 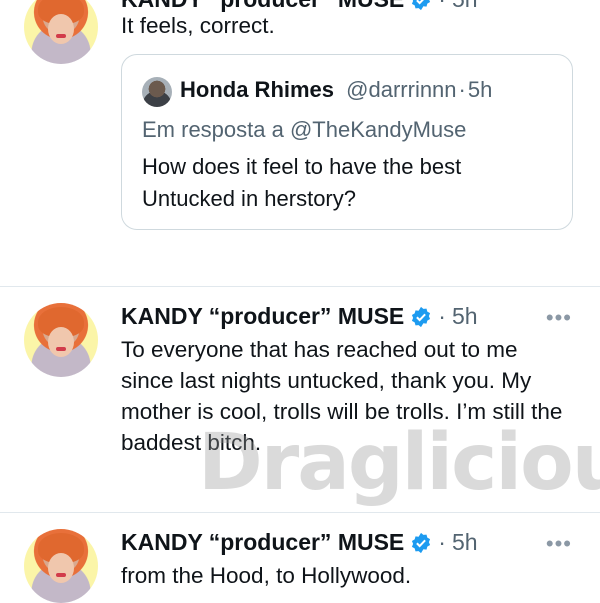 What do you see at coordinates (399, 463) in the screenshot?
I see `watermark-logo: Draglicious` at bounding box center [399, 463].